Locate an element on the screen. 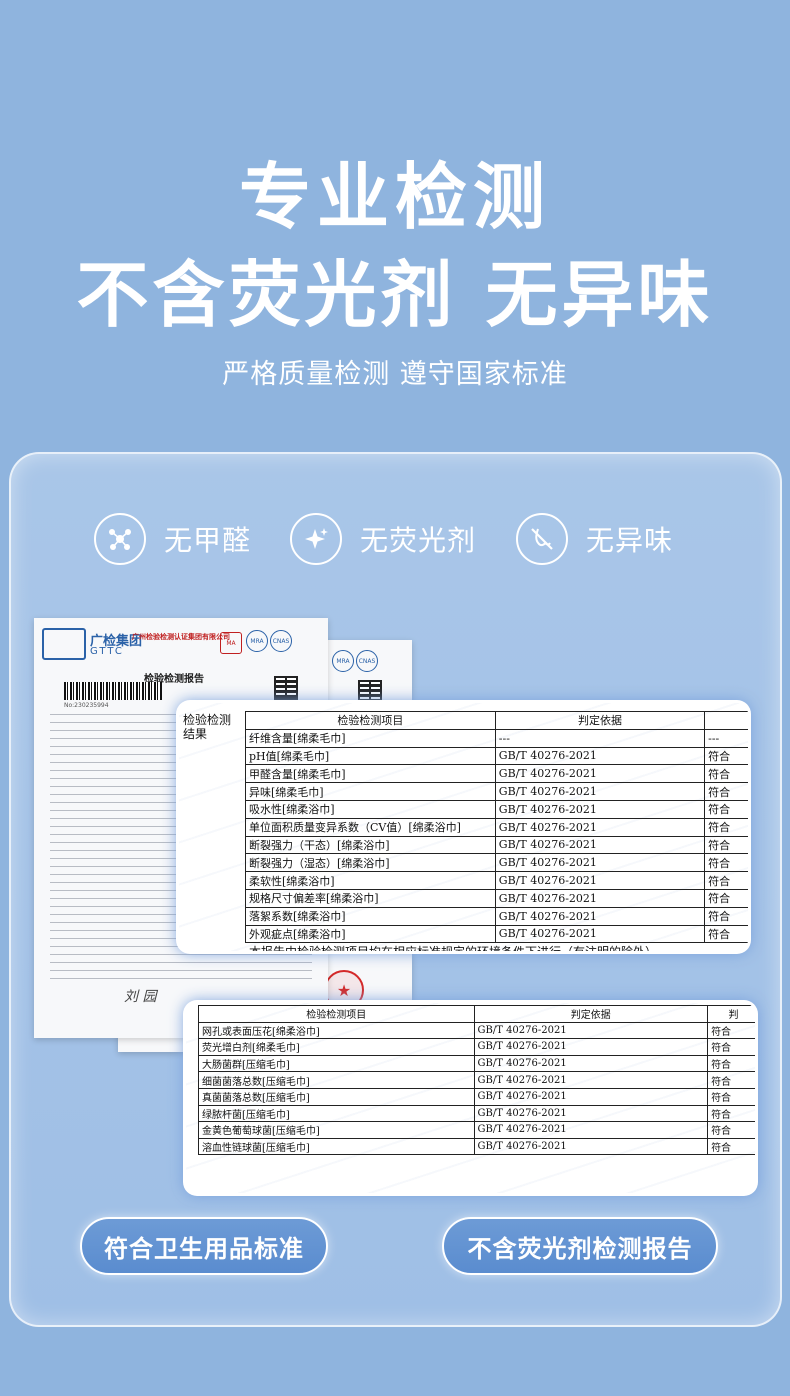 Image resolution: width=790 pixels, height=1396 pixels. table-row: 异味[绵柔毛巾] GB/T 40276-2021 符合 is located at coordinates (496, 791).